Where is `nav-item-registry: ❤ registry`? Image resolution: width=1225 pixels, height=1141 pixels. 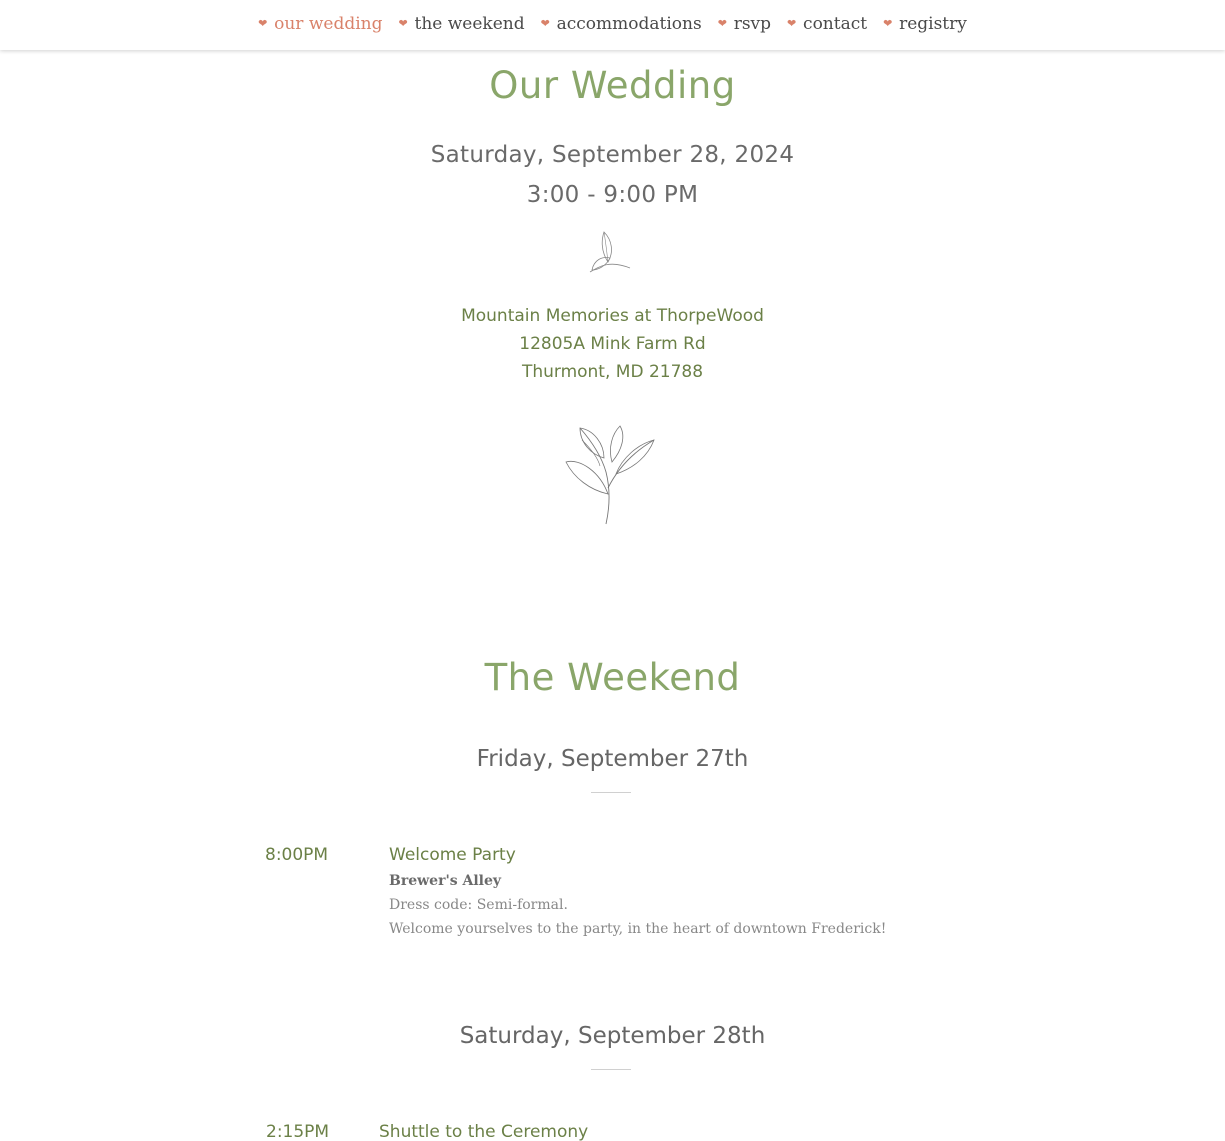 nav-item-registry: ❤ registry is located at coordinates (925, 25).